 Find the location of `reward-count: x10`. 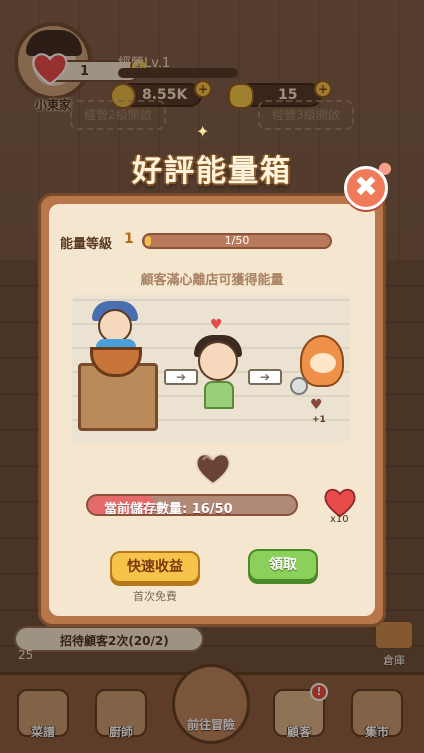

reward-count: x10 is located at coordinates (339, 519).